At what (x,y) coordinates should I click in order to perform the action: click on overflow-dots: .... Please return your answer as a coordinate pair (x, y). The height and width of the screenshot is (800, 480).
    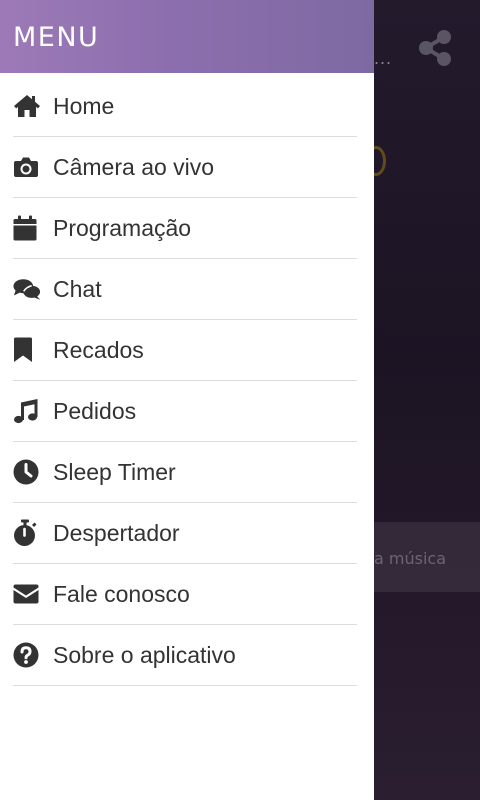
    Looking at the image, I should click on (383, 58).